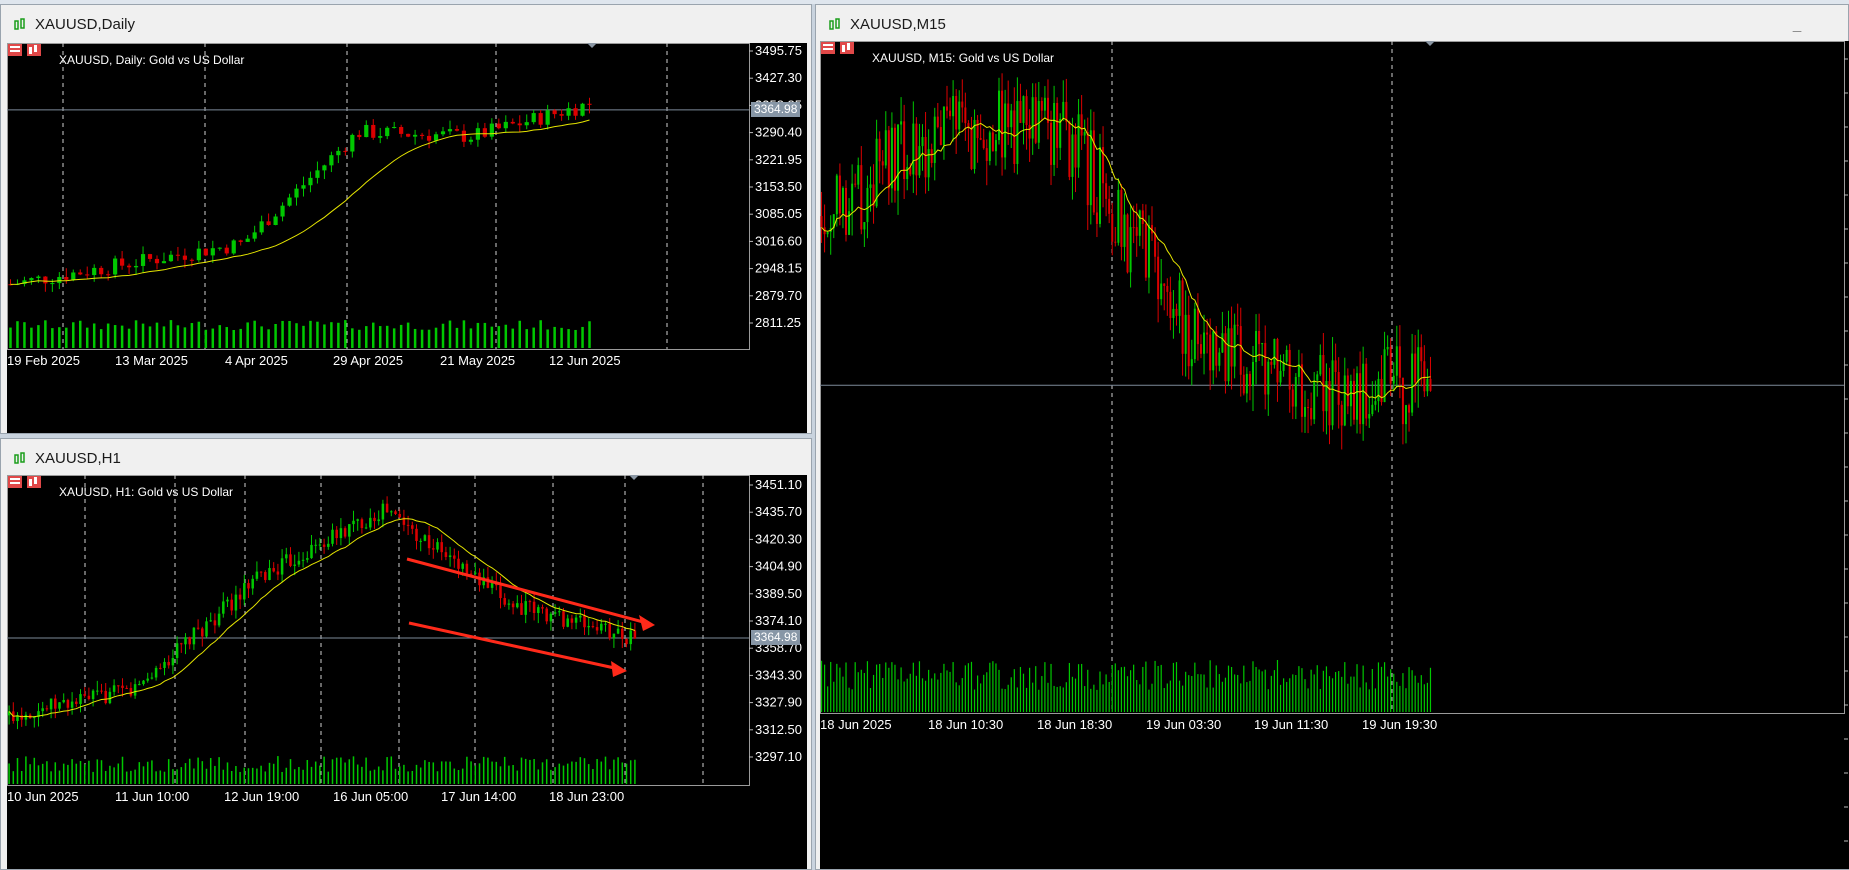  What do you see at coordinates (778, 538) in the screenshot?
I see `price-axis-label: 3420.30` at bounding box center [778, 538].